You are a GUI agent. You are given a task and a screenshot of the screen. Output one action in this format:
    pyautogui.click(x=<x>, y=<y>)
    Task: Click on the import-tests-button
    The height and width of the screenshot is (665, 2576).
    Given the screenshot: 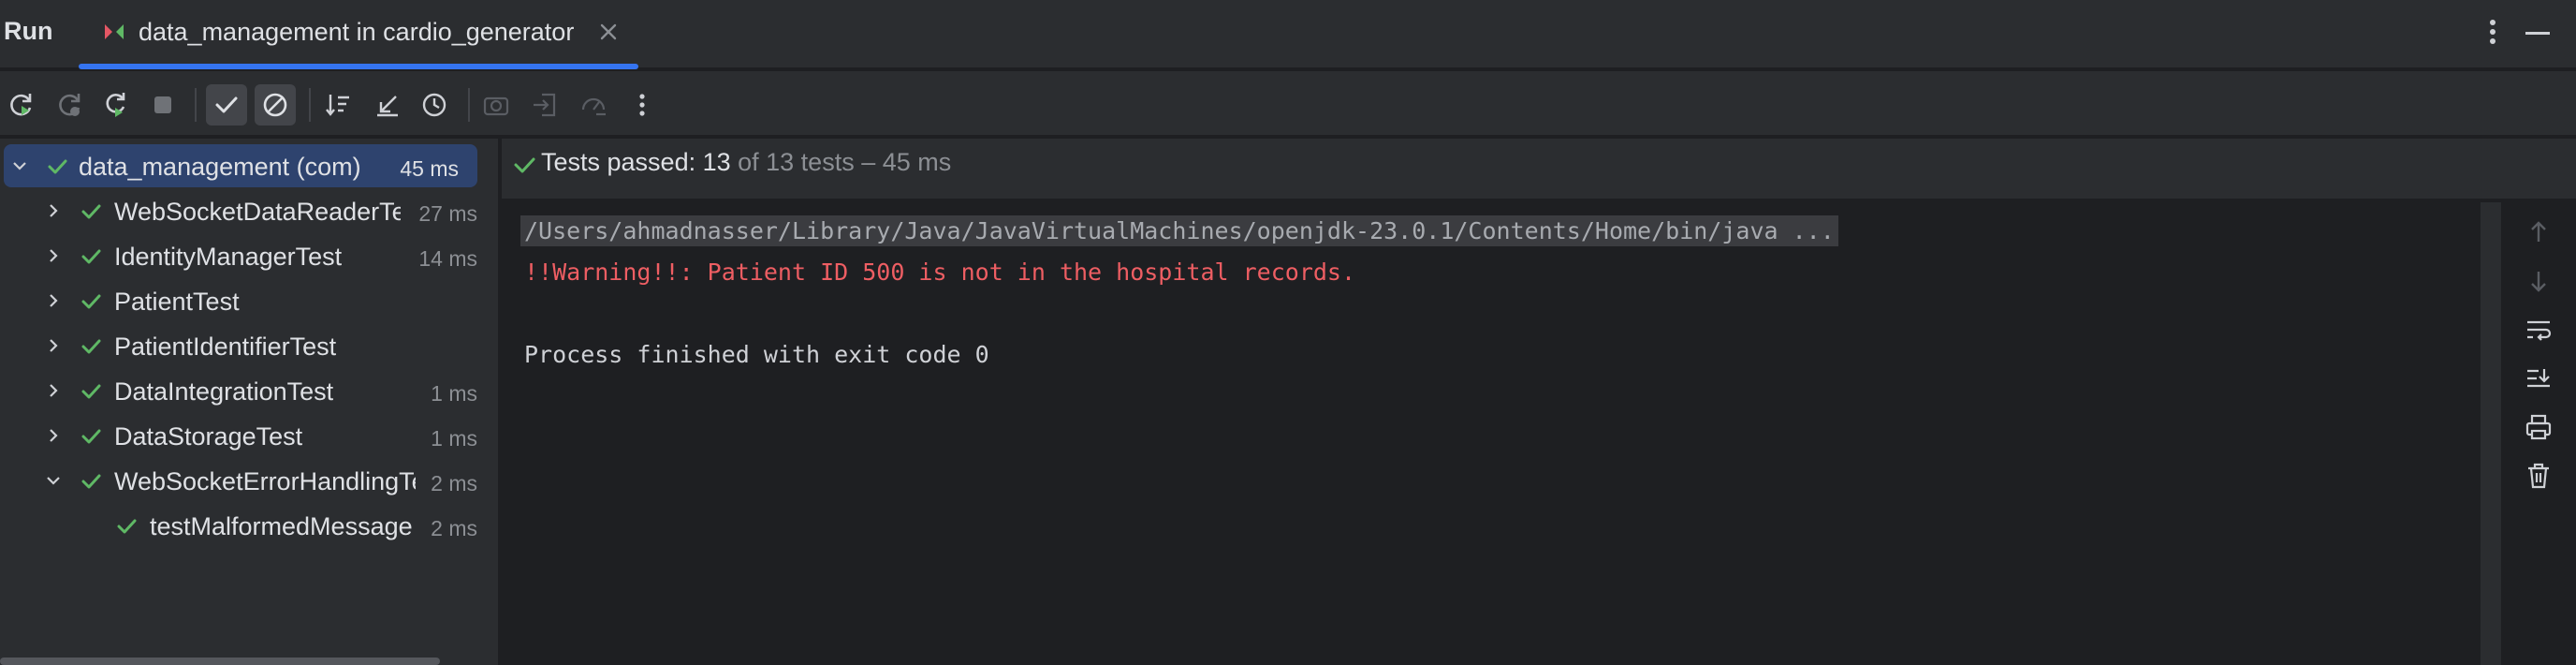 What is the action you would take?
    pyautogui.click(x=544, y=105)
    